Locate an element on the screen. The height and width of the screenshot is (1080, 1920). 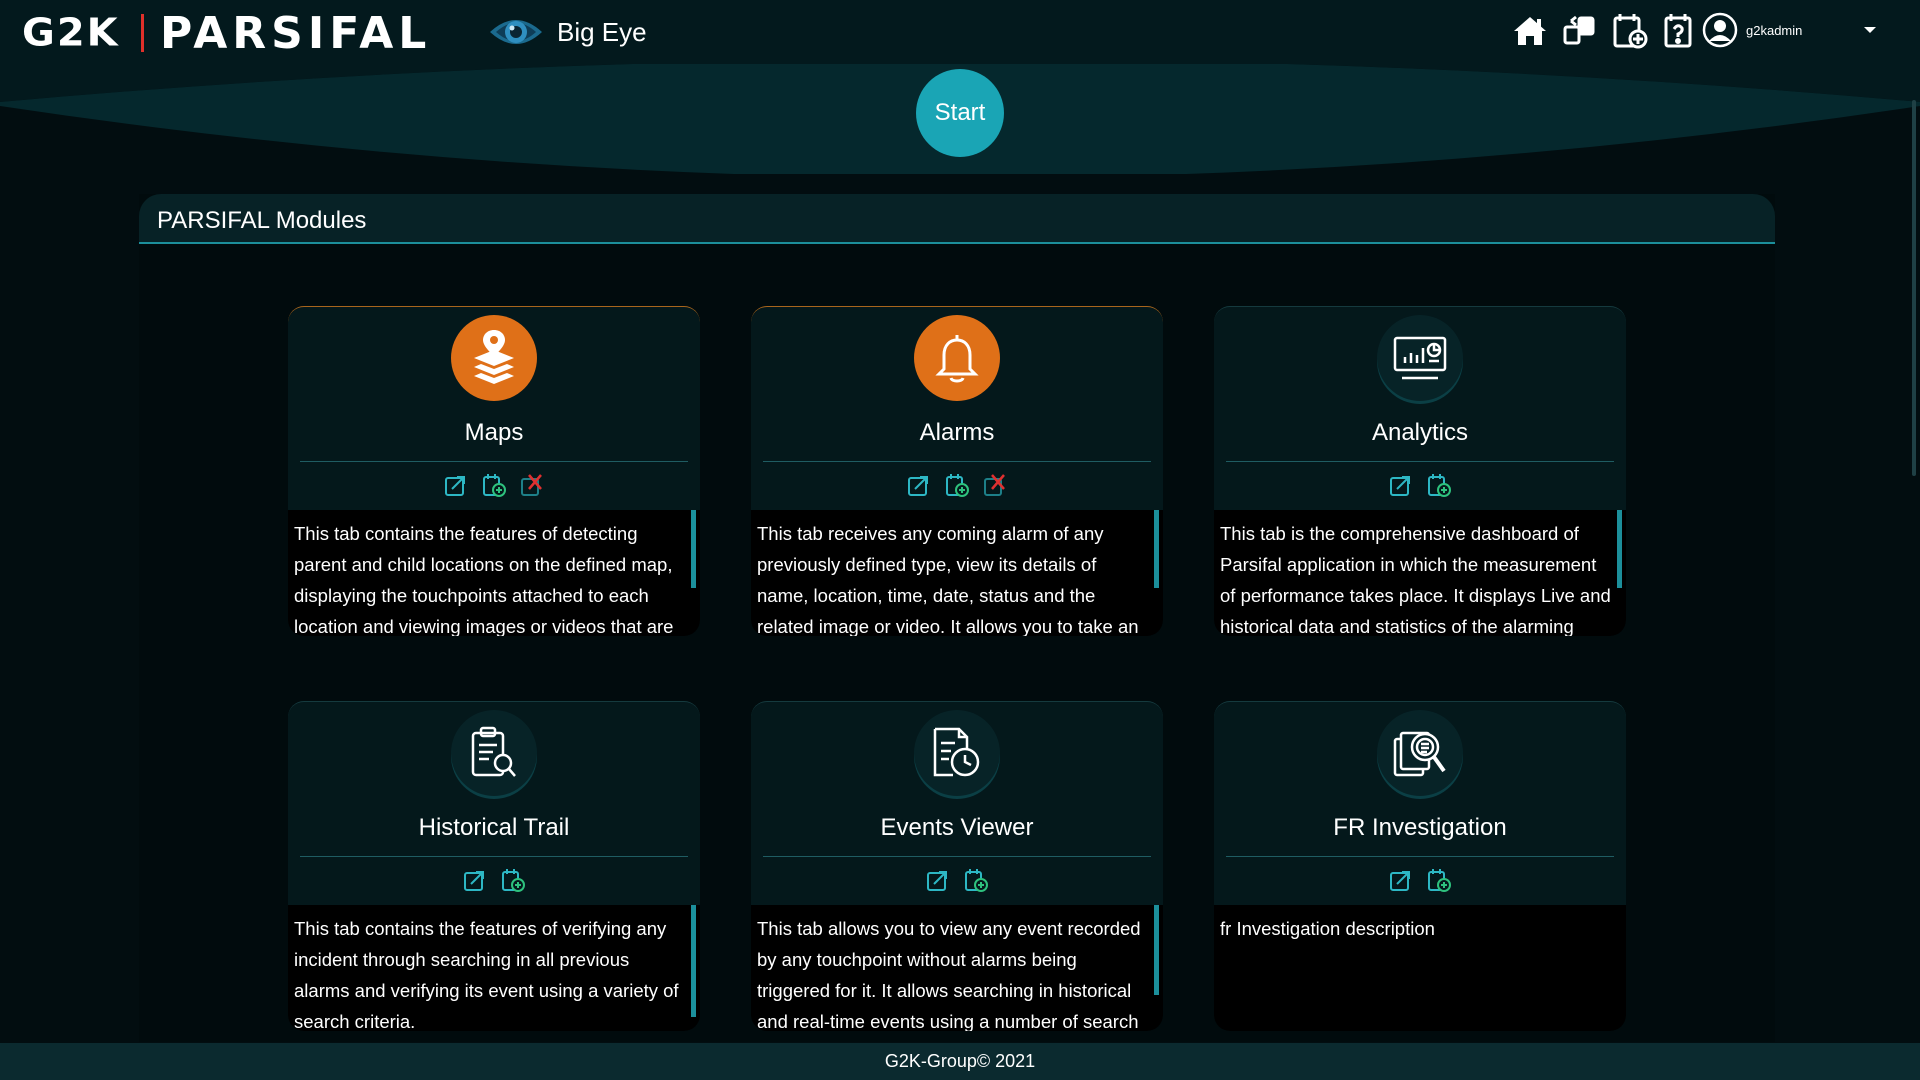
chevron-down-icon is located at coordinates (1870, 30).